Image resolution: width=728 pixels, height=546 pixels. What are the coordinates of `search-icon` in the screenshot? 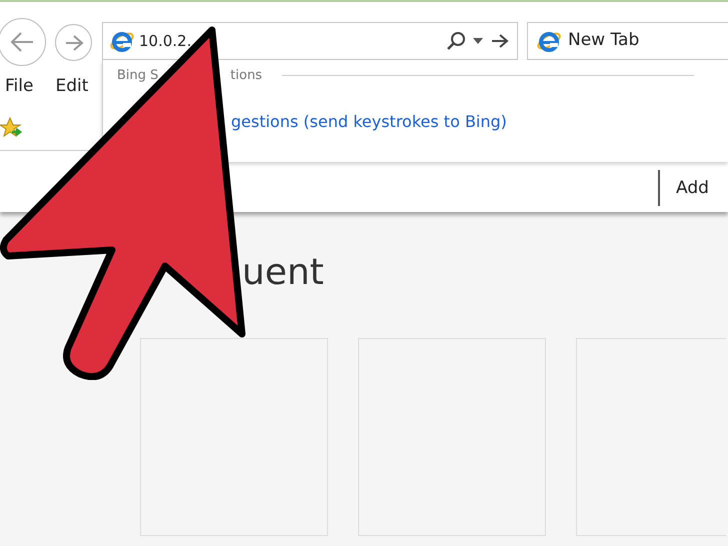 It's located at (456, 41).